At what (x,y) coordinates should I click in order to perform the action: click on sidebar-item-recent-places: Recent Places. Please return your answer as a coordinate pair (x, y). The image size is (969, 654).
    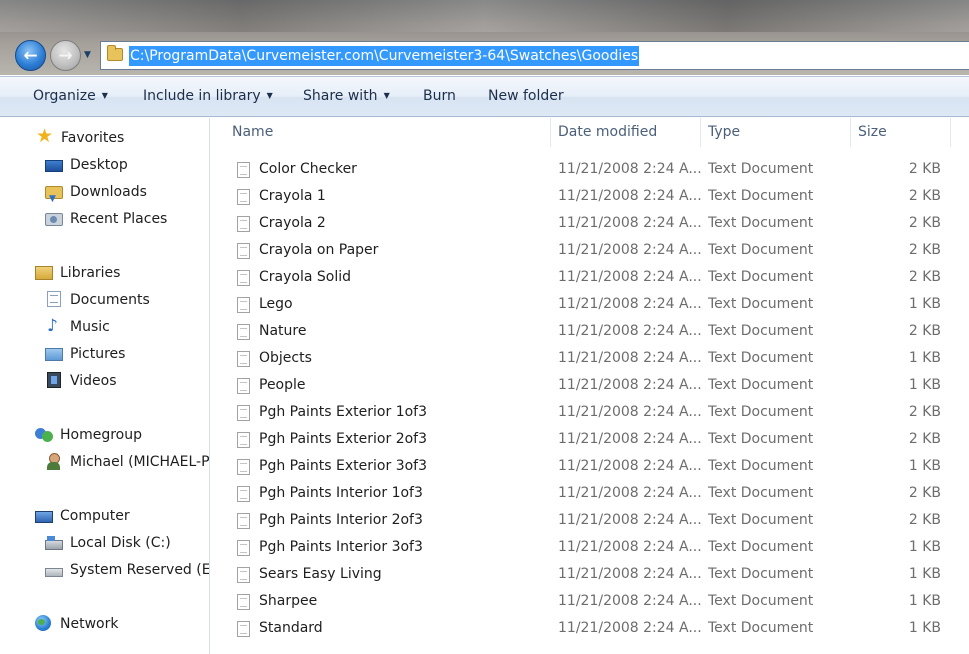
    Looking at the image, I should click on (106, 219).